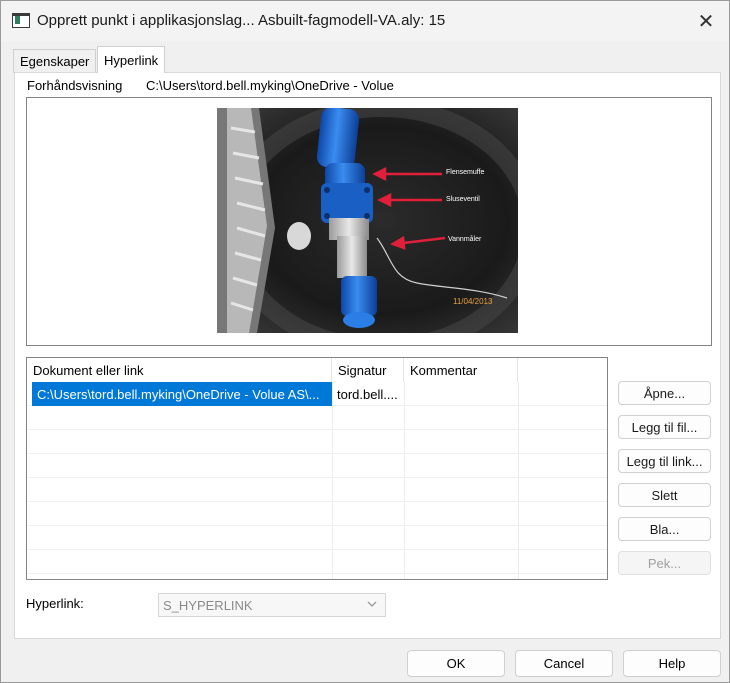 Image resolution: width=730 pixels, height=683 pixels. What do you see at coordinates (473, 301) in the screenshot?
I see `photo-date-stamp: 11/04/2013` at bounding box center [473, 301].